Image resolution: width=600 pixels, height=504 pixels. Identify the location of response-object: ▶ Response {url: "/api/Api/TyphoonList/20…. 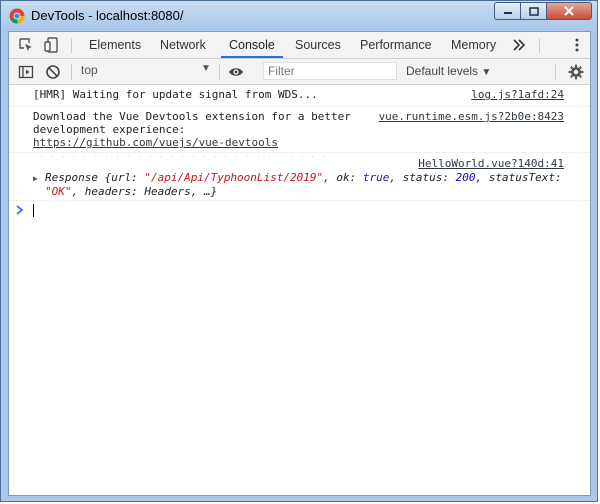
(303, 185).